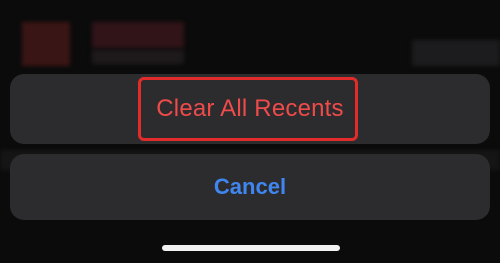 The height and width of the screenshot is (263, 500). Describe the element at coordinates (251, 248) in the screenshot. I see `home-indicator` at that location.